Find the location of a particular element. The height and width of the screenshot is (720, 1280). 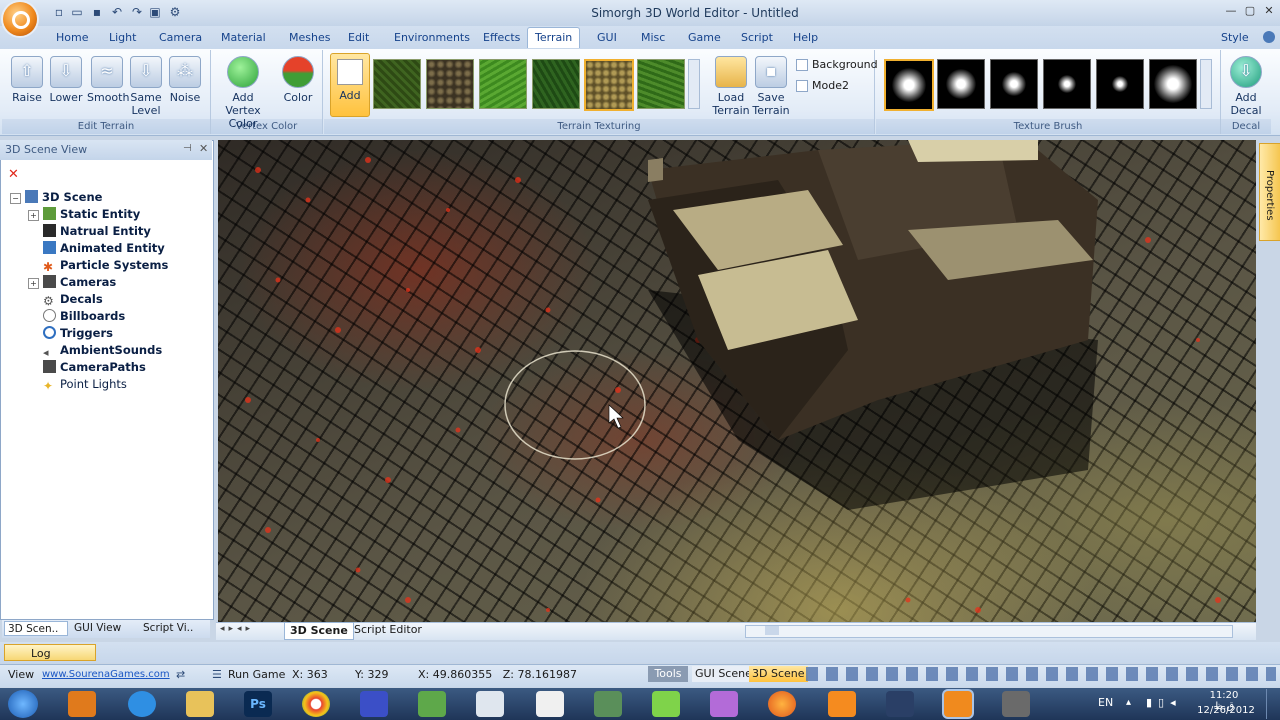

tree-item-animated-entity: Animated Entity is located at coordinates (104, 248).